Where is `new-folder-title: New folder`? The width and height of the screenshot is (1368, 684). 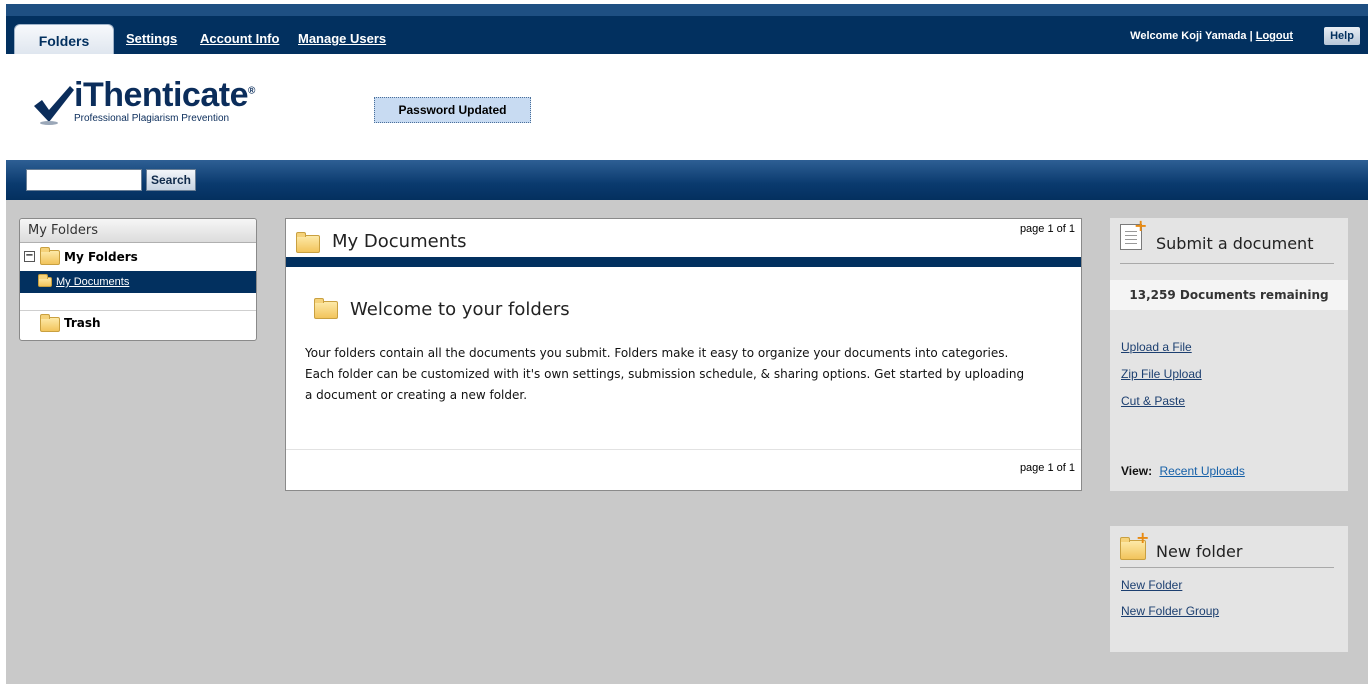 new-folder-title: New folder is located at coordinates (1199, 551).